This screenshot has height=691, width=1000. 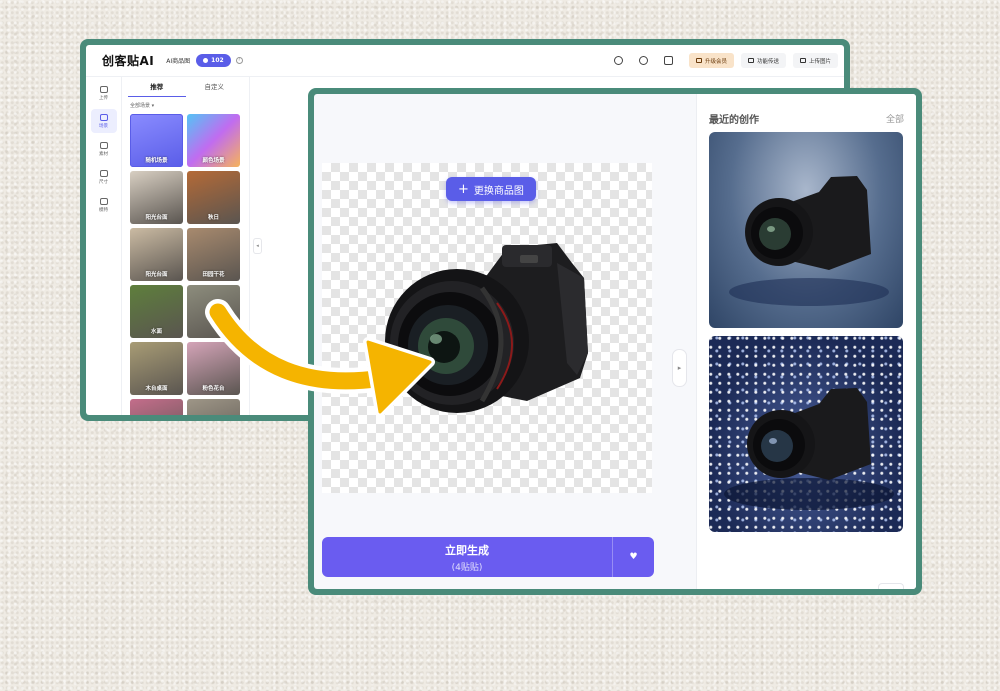 What do you see at coordinates (213, 275) in the screenshot?
I see `scene-tile-label: 田园干花` at bounding box center [213, 275].